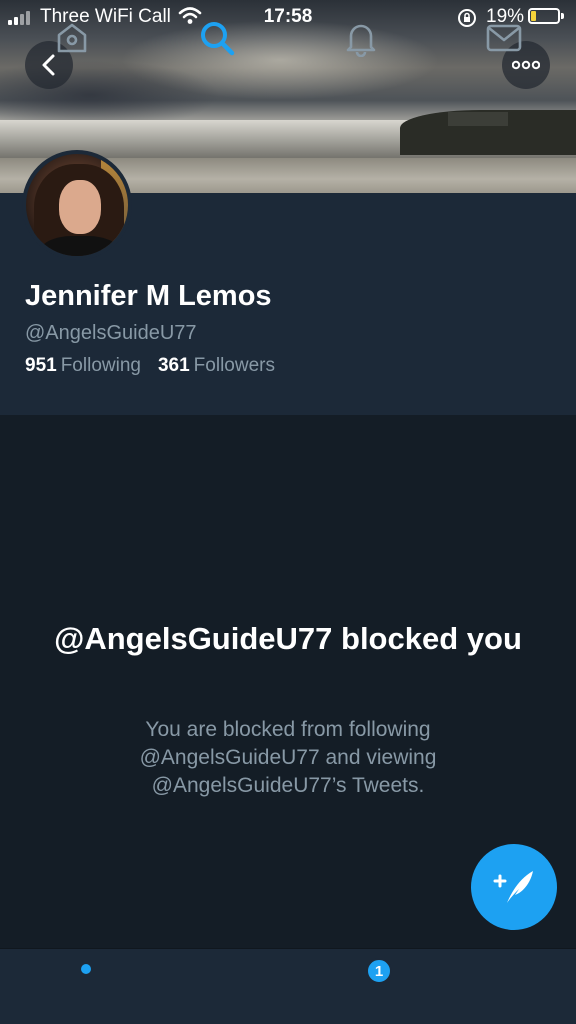 The image size is (576, 1024). I want to click on avatar-face, so click(80, 207).